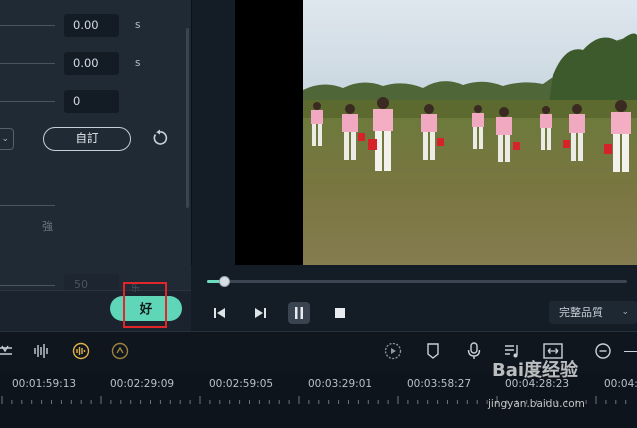 The image size is (637, 428). I want to click on timecode-label: 00:03:29:01, so click(340, 384).